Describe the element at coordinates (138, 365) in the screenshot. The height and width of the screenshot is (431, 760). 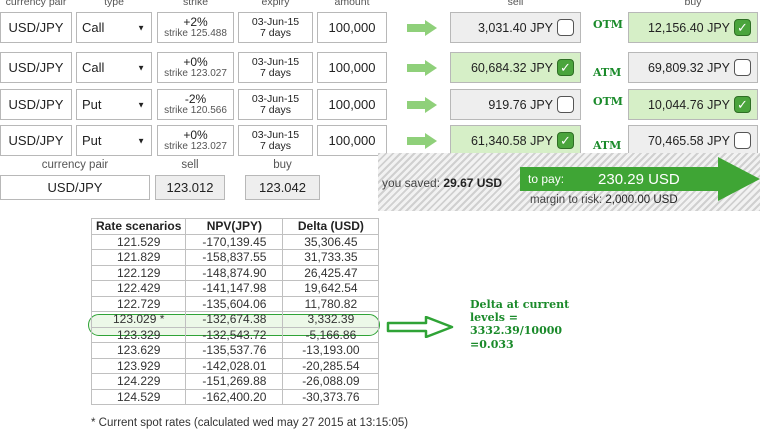
I see `rate-cell: 123.929` at that location.